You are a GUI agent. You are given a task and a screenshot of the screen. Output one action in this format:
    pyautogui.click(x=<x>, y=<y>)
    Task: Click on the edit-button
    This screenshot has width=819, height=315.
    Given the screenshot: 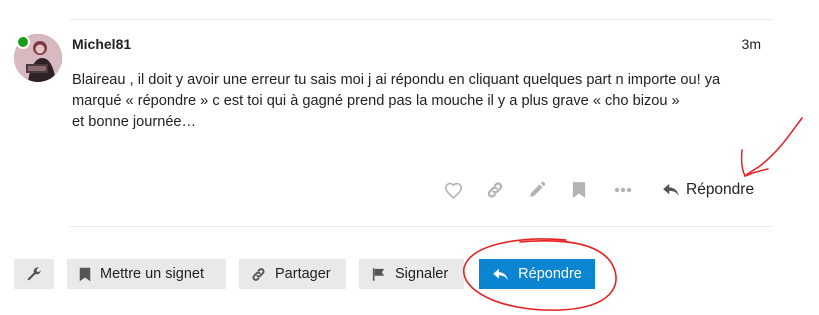 What is the action you would take?
    pyautogui.click(x=537, y=190)
    